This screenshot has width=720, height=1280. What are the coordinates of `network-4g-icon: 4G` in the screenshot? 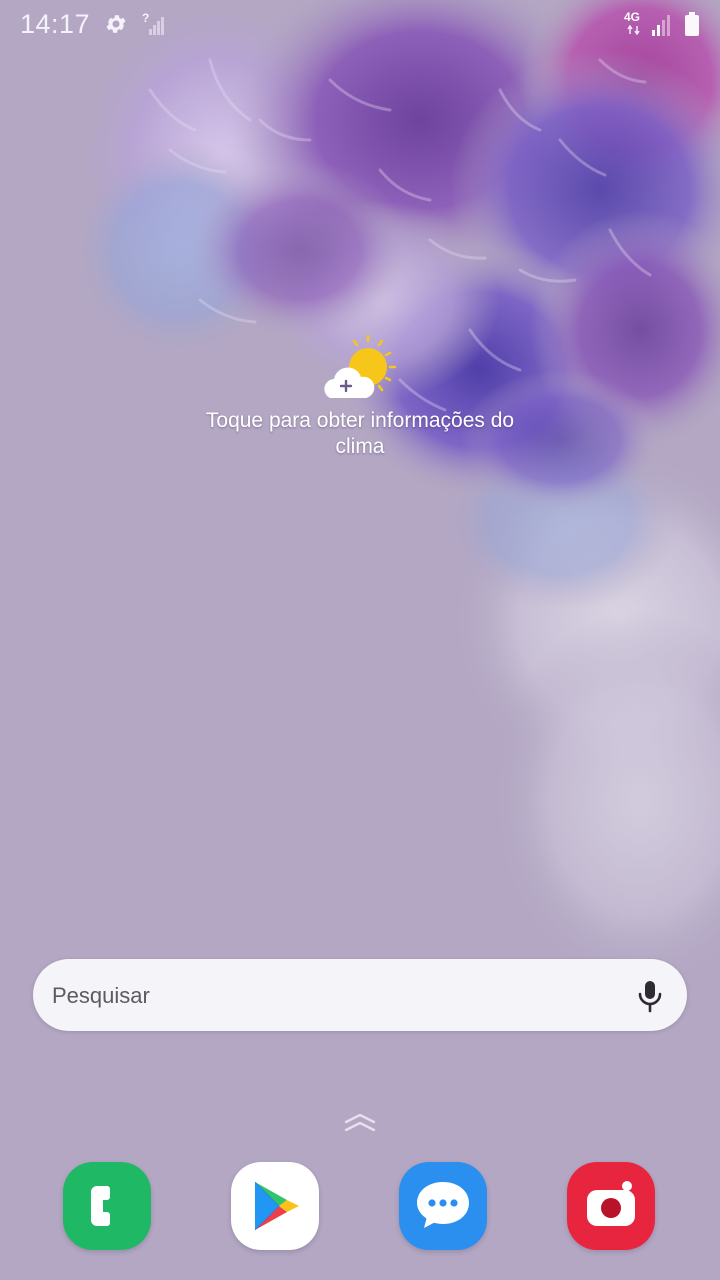 It's located at (635, 24).